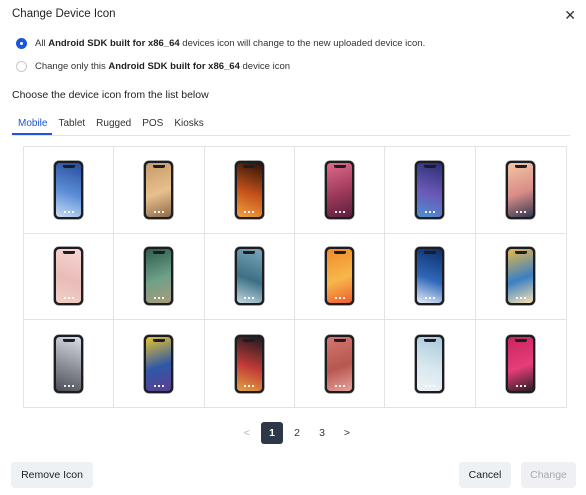 The width and height of the screenshot is (586, 495). I want to click on wallpaper-blue-geometric, so click(430, 189).